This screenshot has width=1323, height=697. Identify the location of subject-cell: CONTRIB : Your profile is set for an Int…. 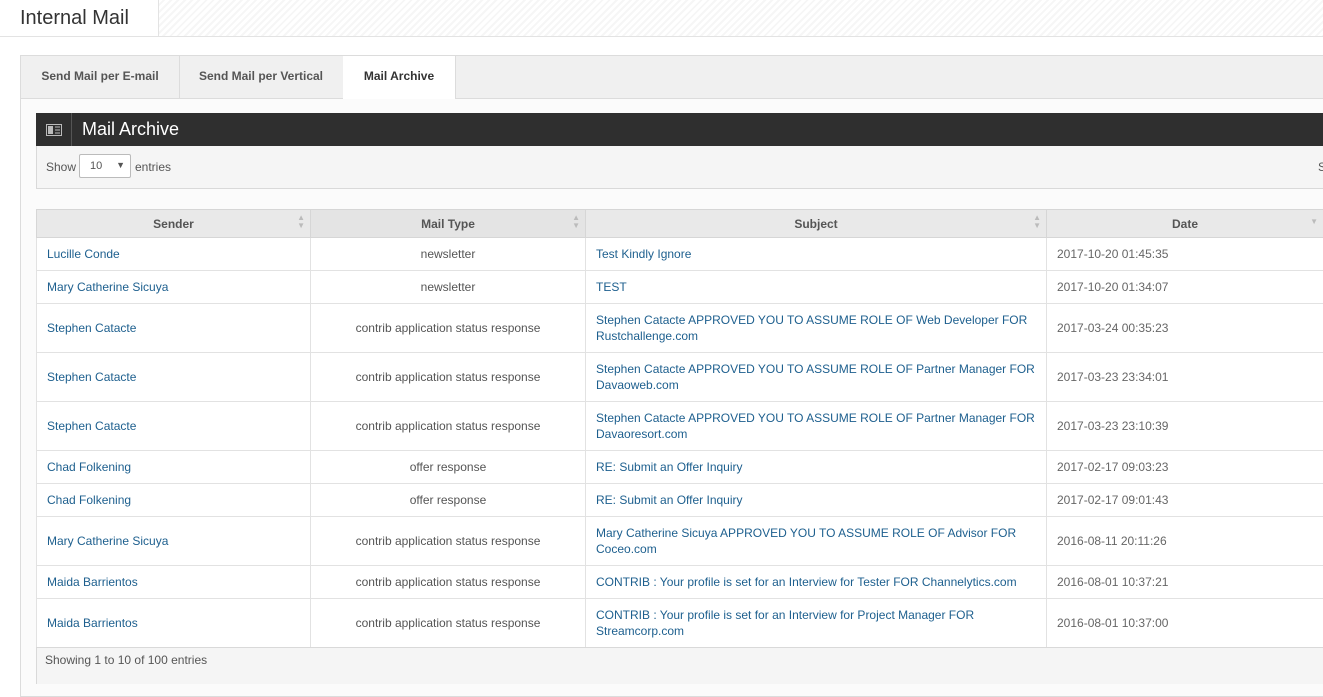
(816, 582).